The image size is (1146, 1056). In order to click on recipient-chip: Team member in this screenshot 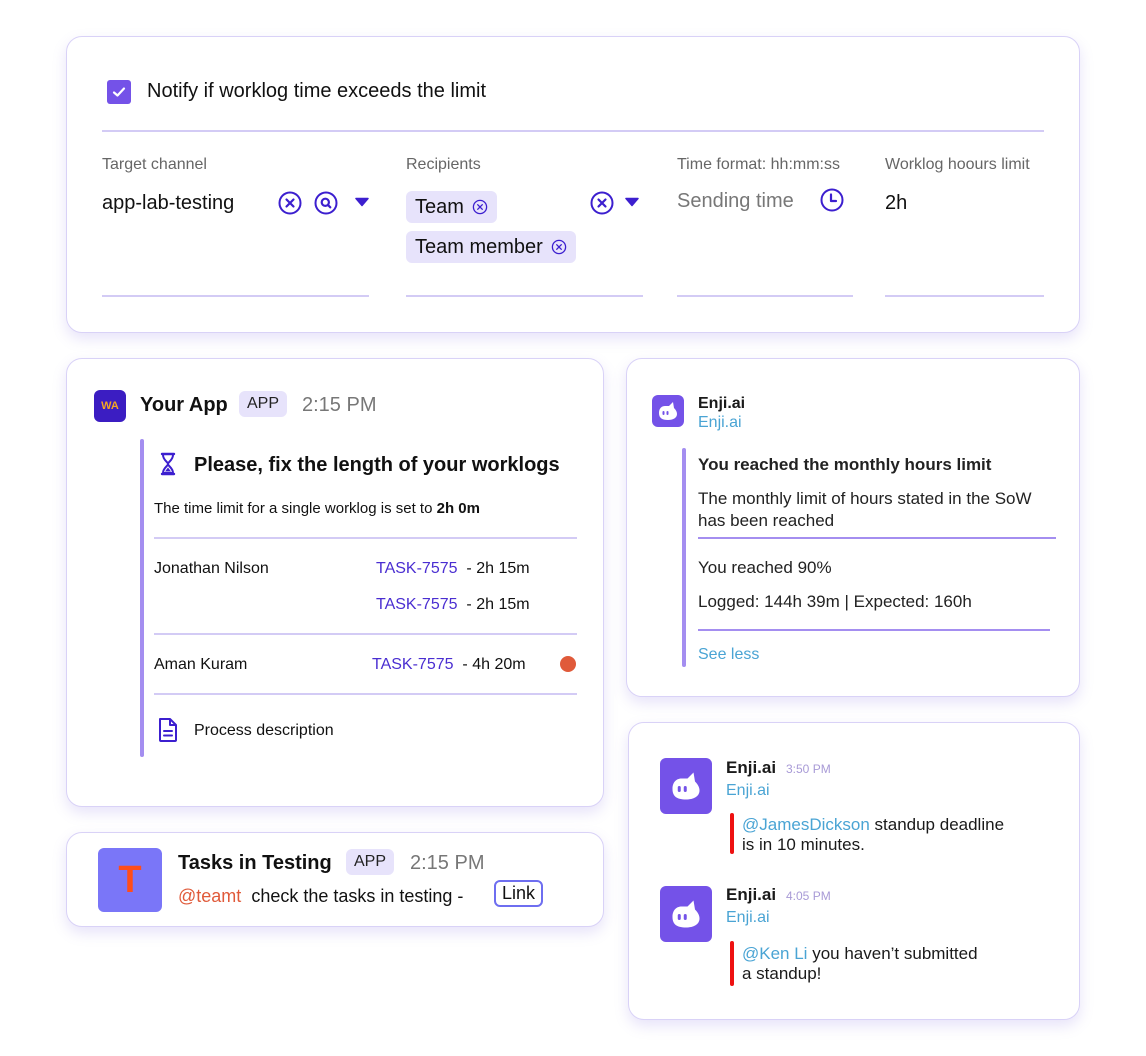, I will do `click(491, 247)`.